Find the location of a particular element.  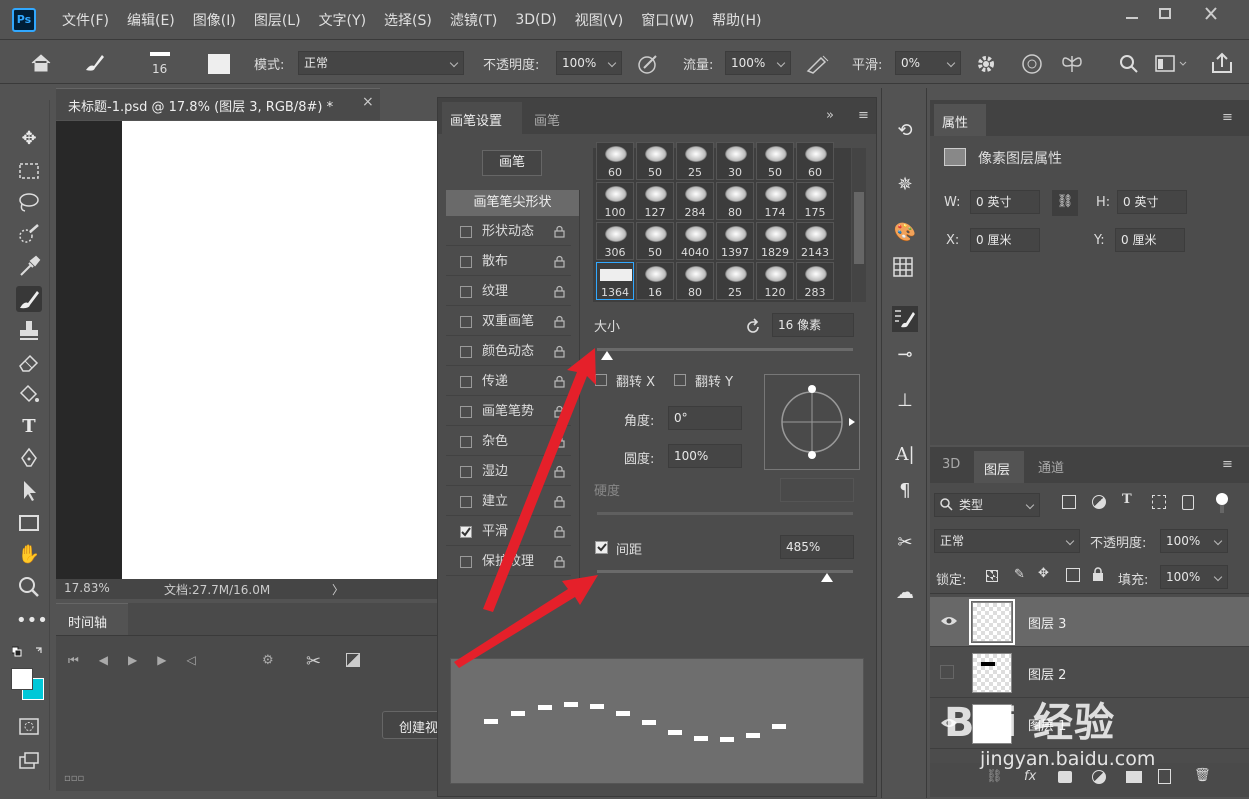

flip-y-checkbox is located at coordinates (680, 380).